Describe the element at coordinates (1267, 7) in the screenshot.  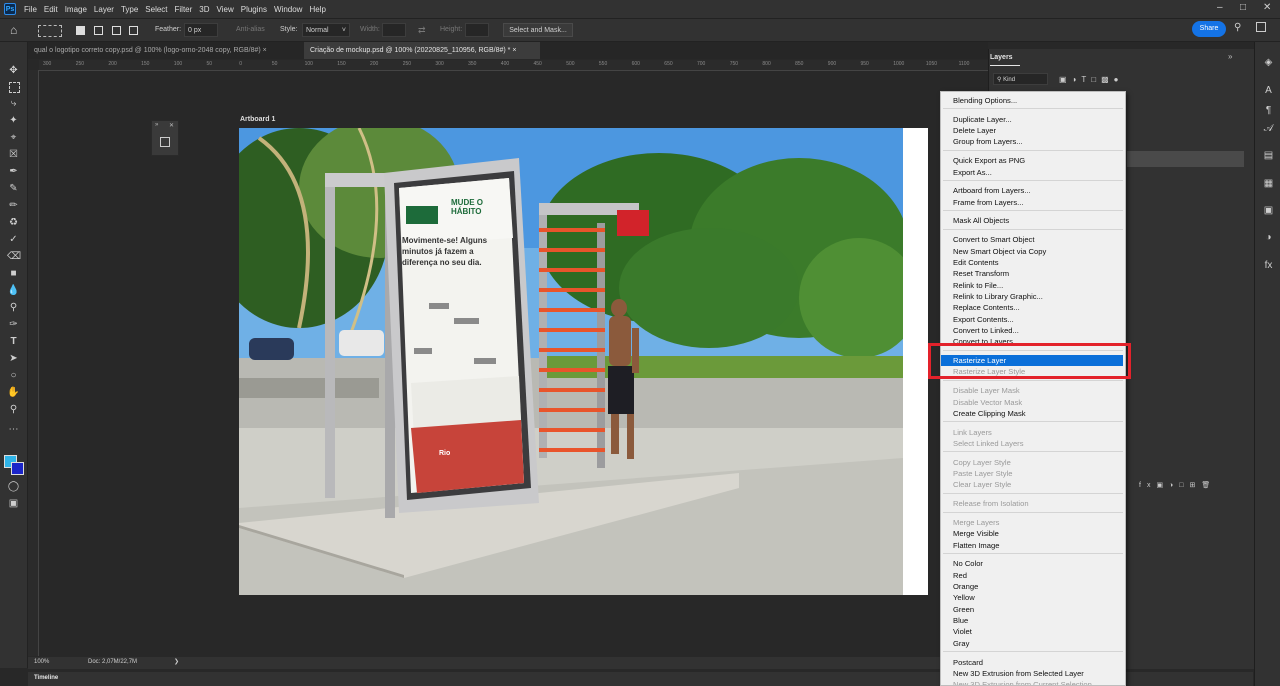
I see `close-icon: ✕` at that location.